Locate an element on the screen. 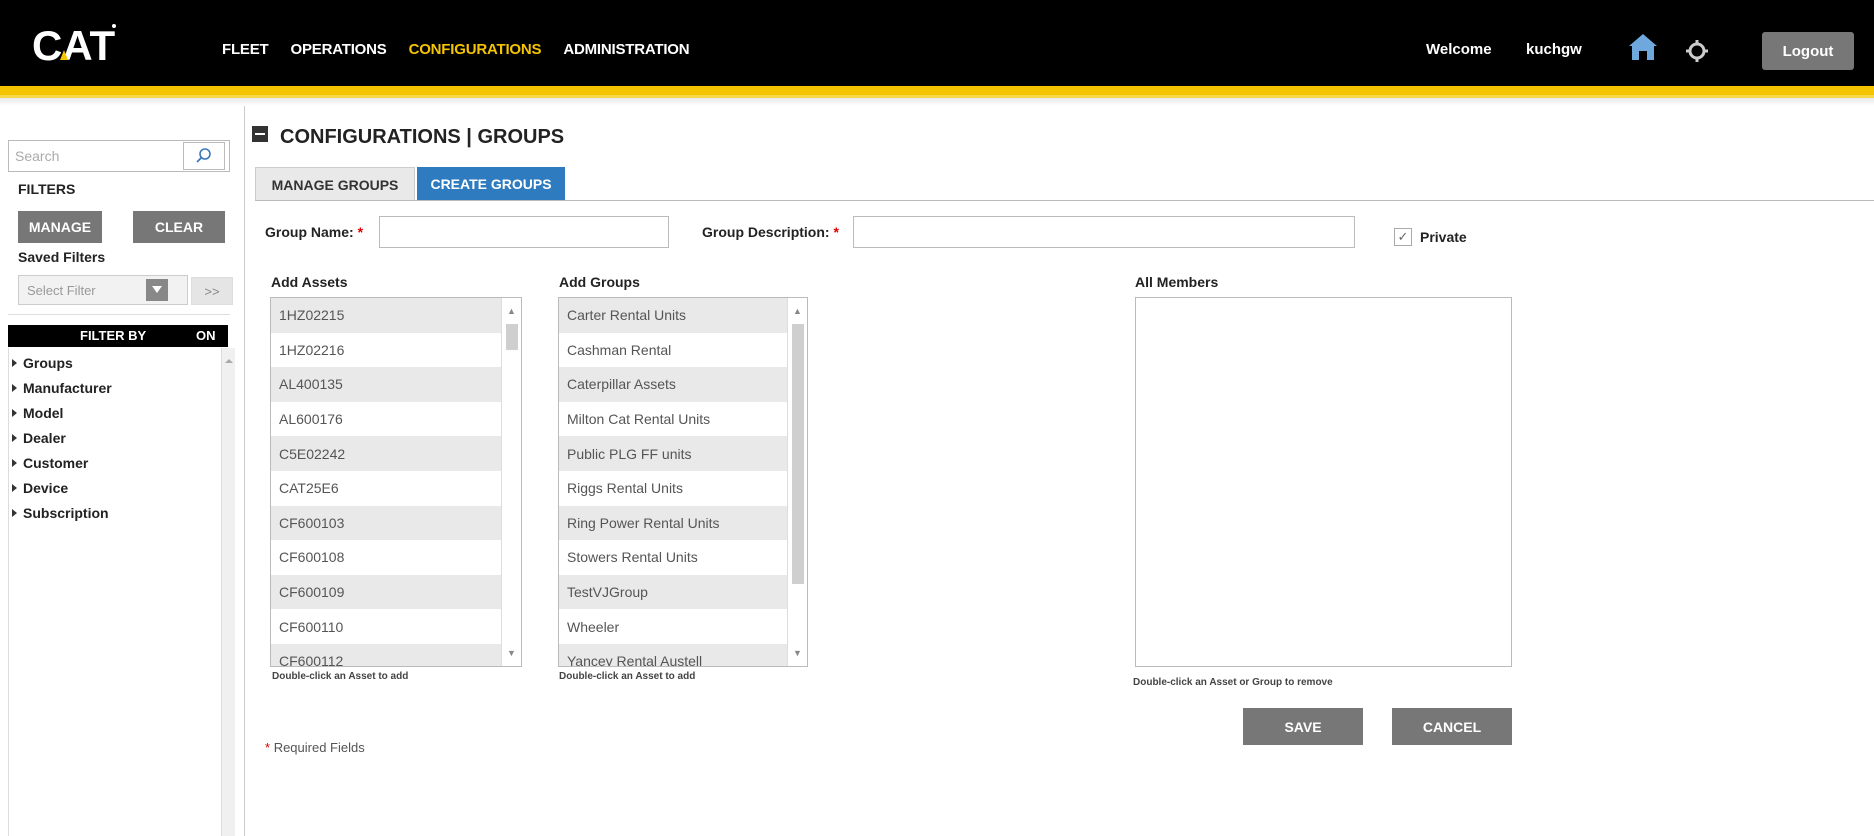  asset-row: 1HZ02216 is located at coordinates (396, 350).